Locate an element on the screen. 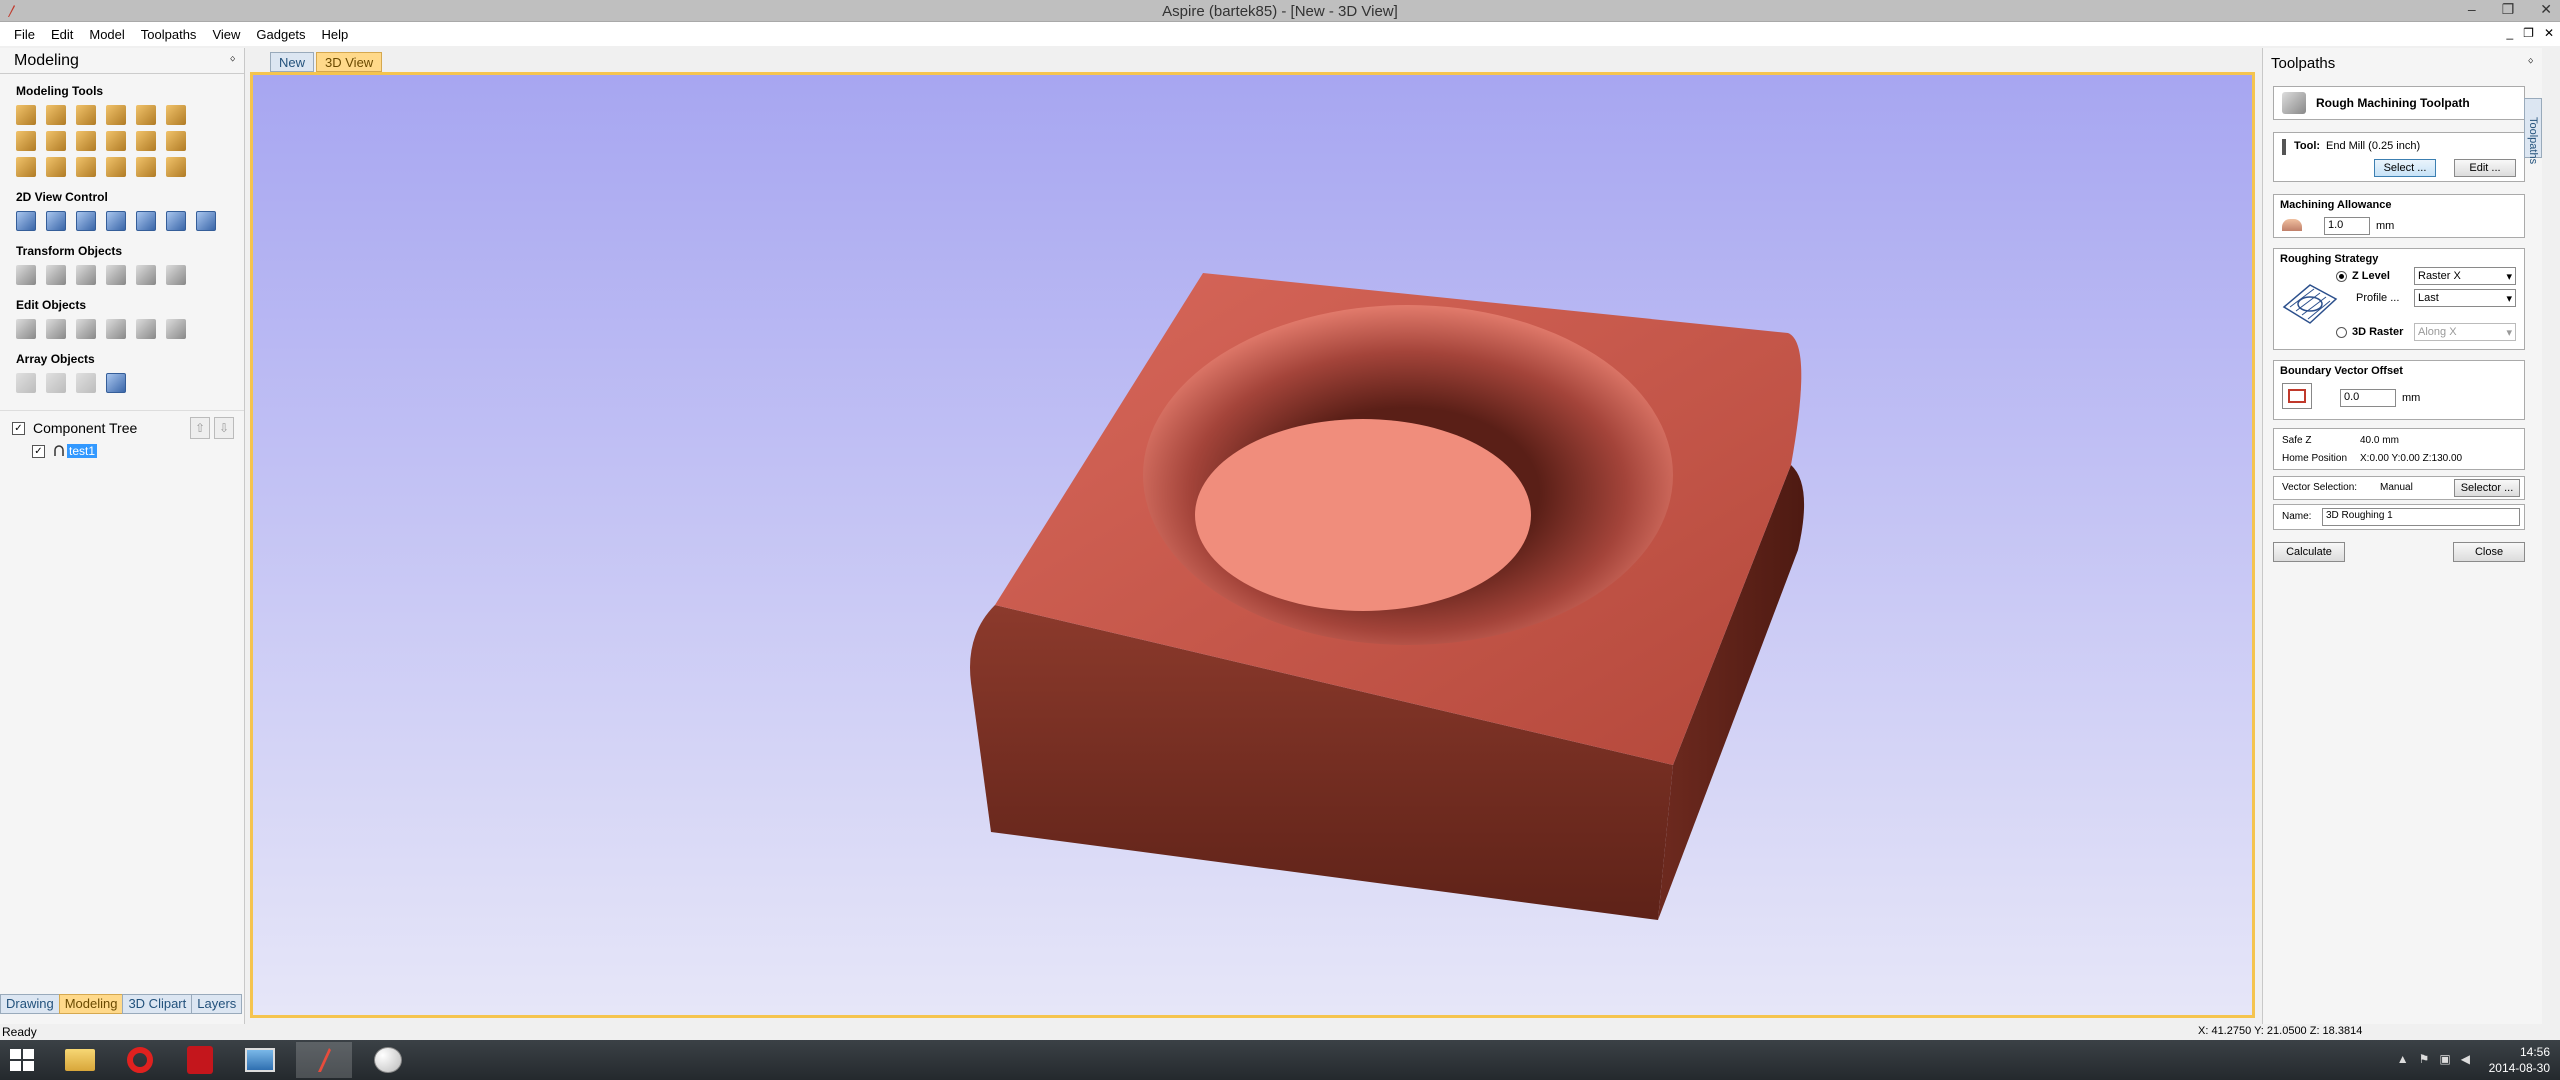 The image size is (2560, 1080). zoom-icon is located at coordinates (56, 221).